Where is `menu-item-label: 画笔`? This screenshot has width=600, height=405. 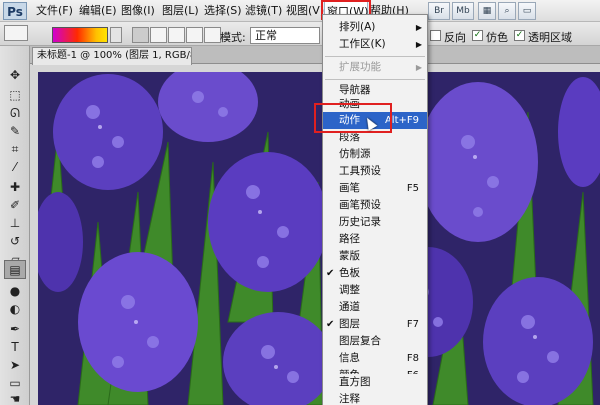 menu-item-label: 画笔 is located at coordinates (349, 188).